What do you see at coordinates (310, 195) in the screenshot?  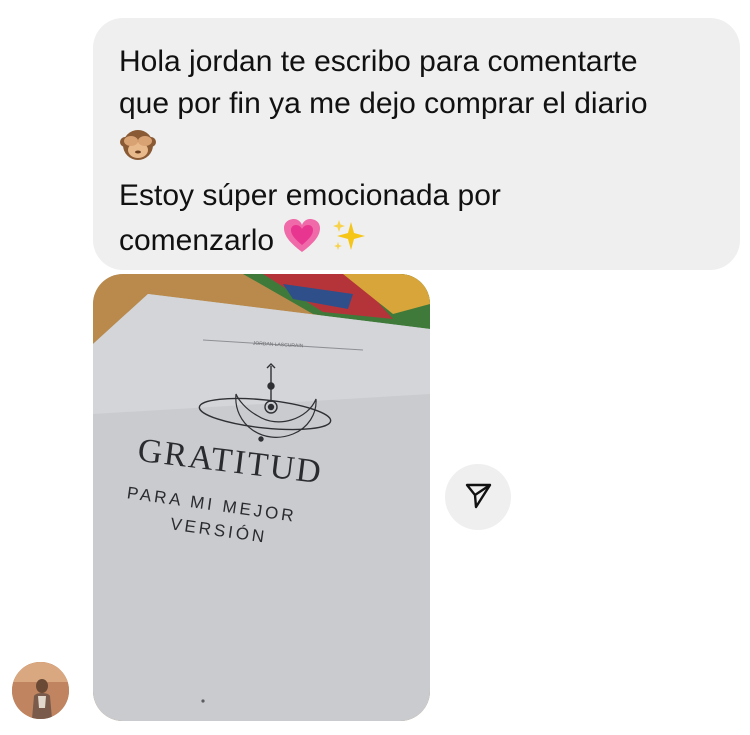 I see `message-line-4: Estoy súper emocionada por` at bounding box center [310, 195].